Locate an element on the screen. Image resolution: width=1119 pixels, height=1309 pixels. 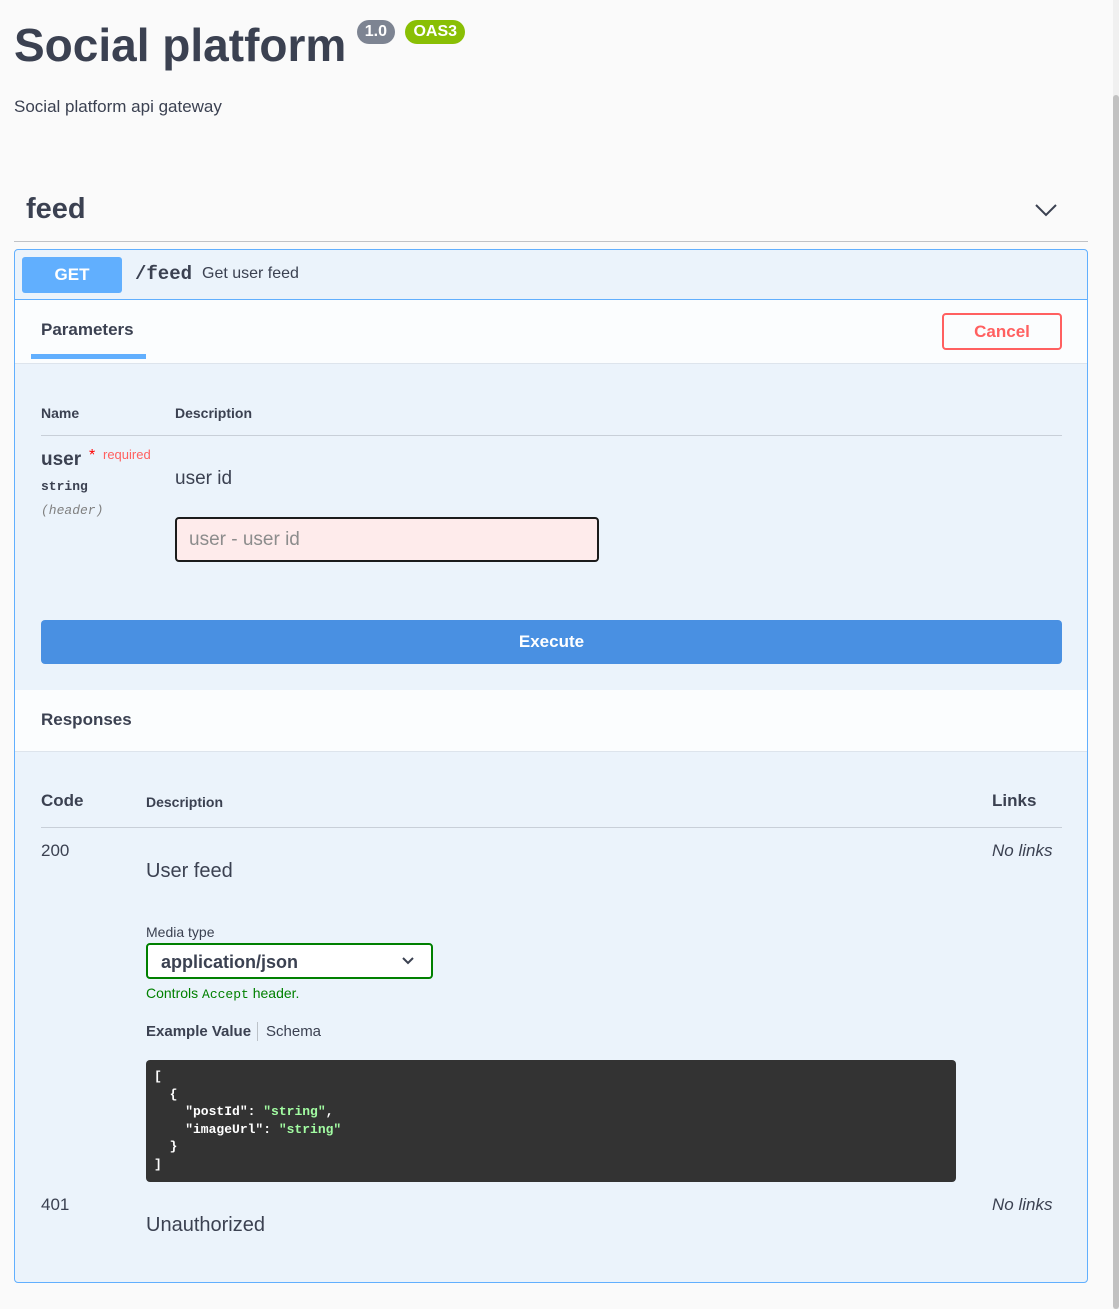
method-badge: GET is located at coordinates (72, 275).